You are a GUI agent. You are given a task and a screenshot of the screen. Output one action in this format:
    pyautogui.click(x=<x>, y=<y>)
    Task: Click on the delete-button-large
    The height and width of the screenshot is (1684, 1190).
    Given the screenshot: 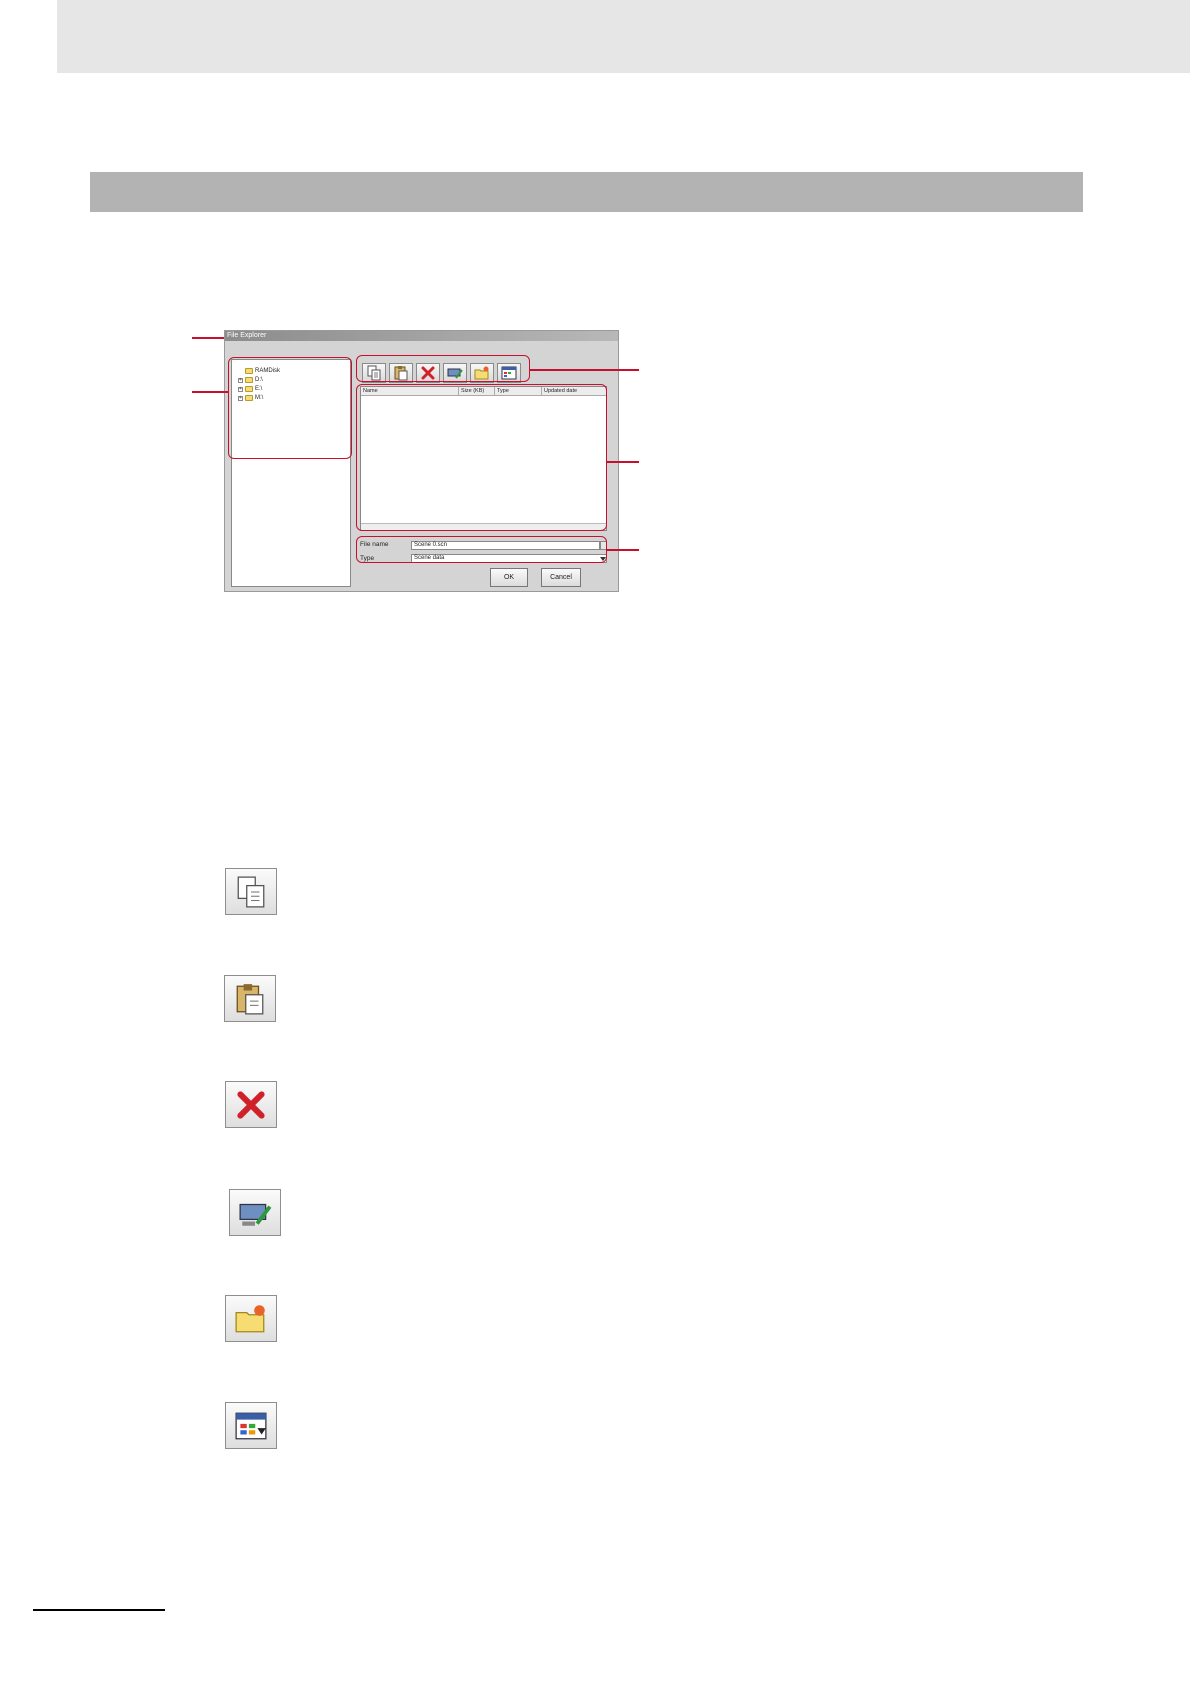 What is the action you would take?
    pyautogui.click(x=251, y=1104)
    